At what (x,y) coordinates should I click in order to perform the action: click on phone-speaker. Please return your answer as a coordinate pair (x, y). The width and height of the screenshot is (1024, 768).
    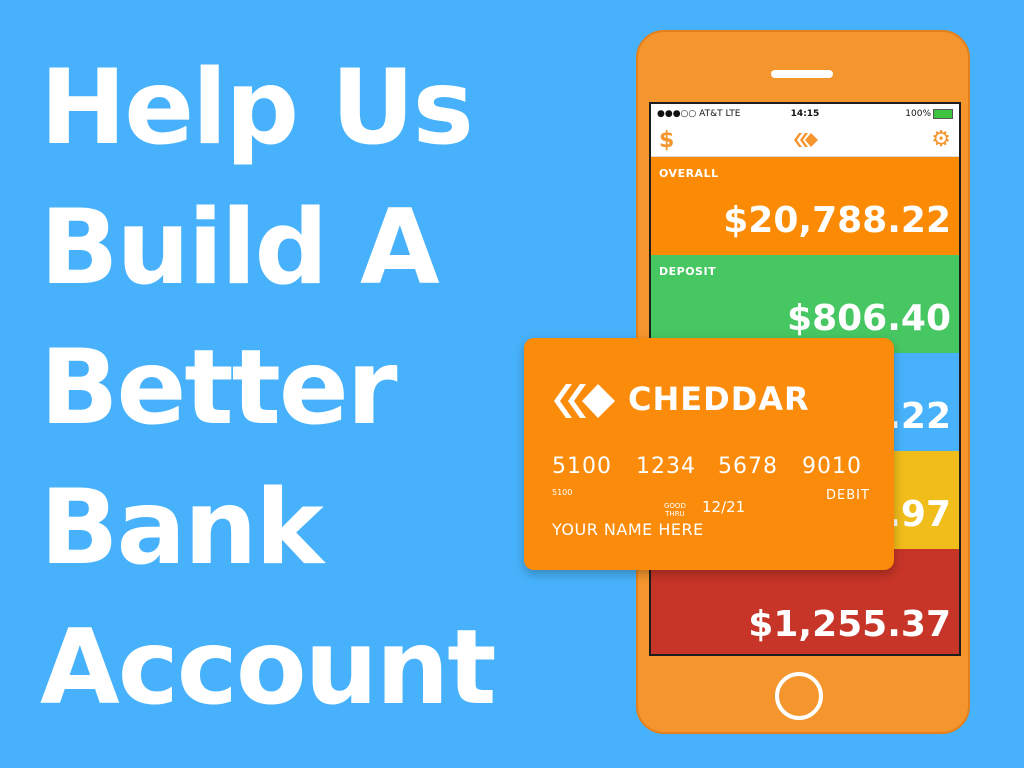
    Looking at the image, I should click on (802, 74).